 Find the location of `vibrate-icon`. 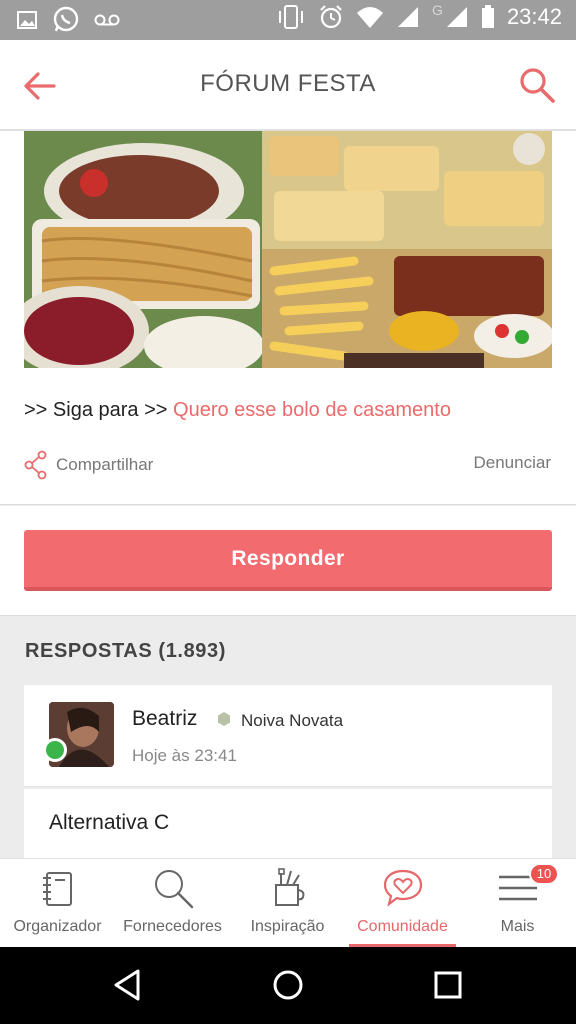

vibrate-icon is located at coordinates (291, 17).